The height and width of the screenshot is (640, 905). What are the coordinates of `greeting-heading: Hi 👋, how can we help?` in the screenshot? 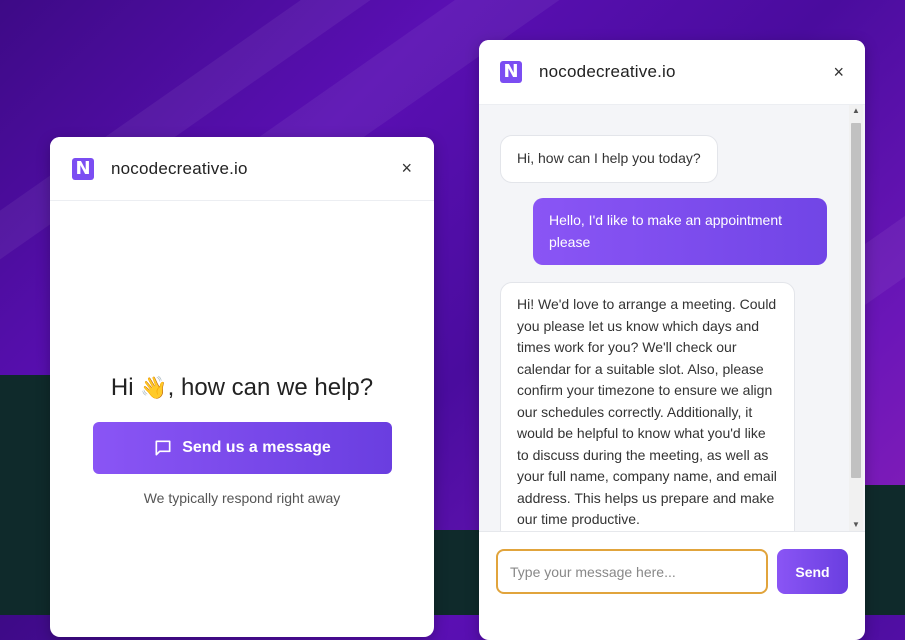 It's located at (242, 388).